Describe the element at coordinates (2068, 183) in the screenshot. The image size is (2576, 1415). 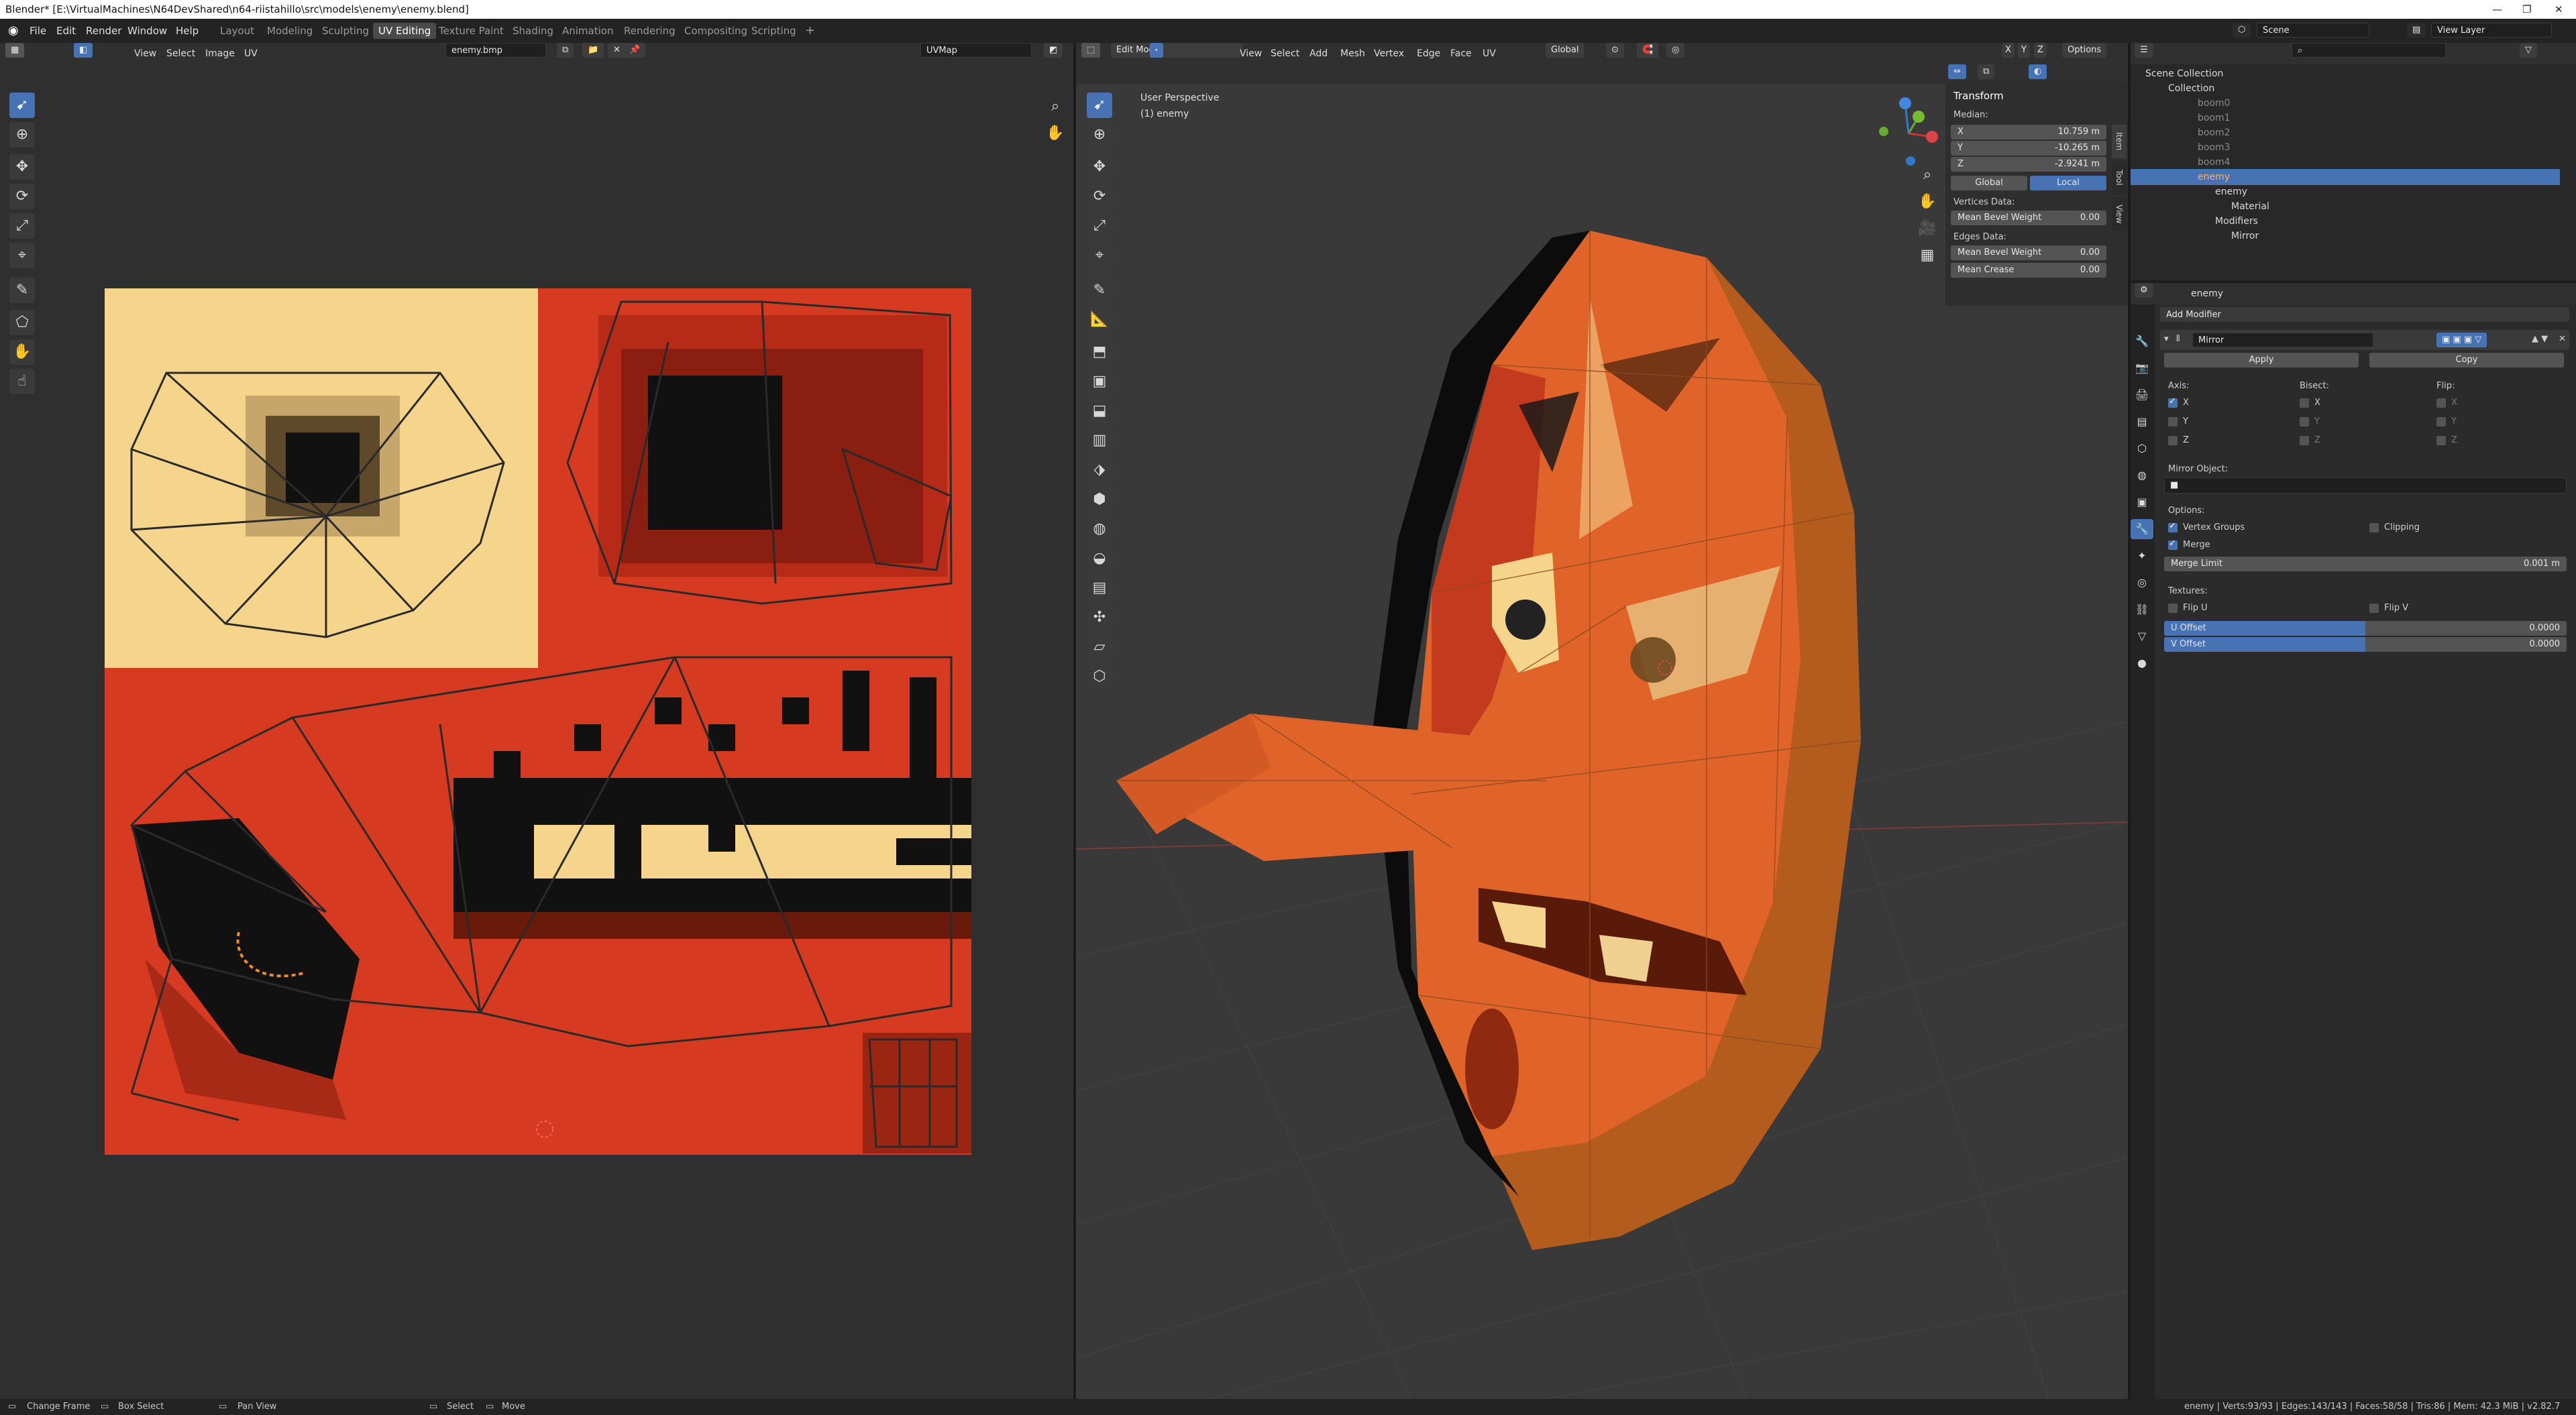
I see `local-toggle: Local` at that location.